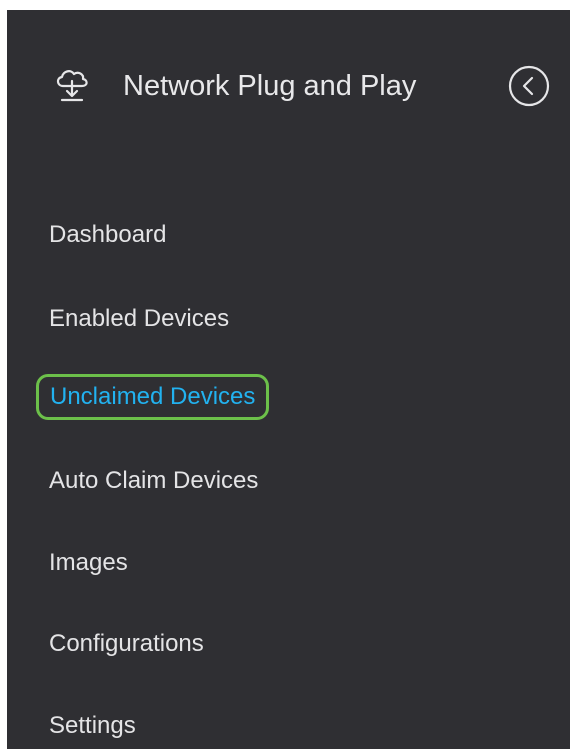  Describe the element at coordinates (88, 563) in the screenshot. I see `sidebar-item-images: Images` at that location.